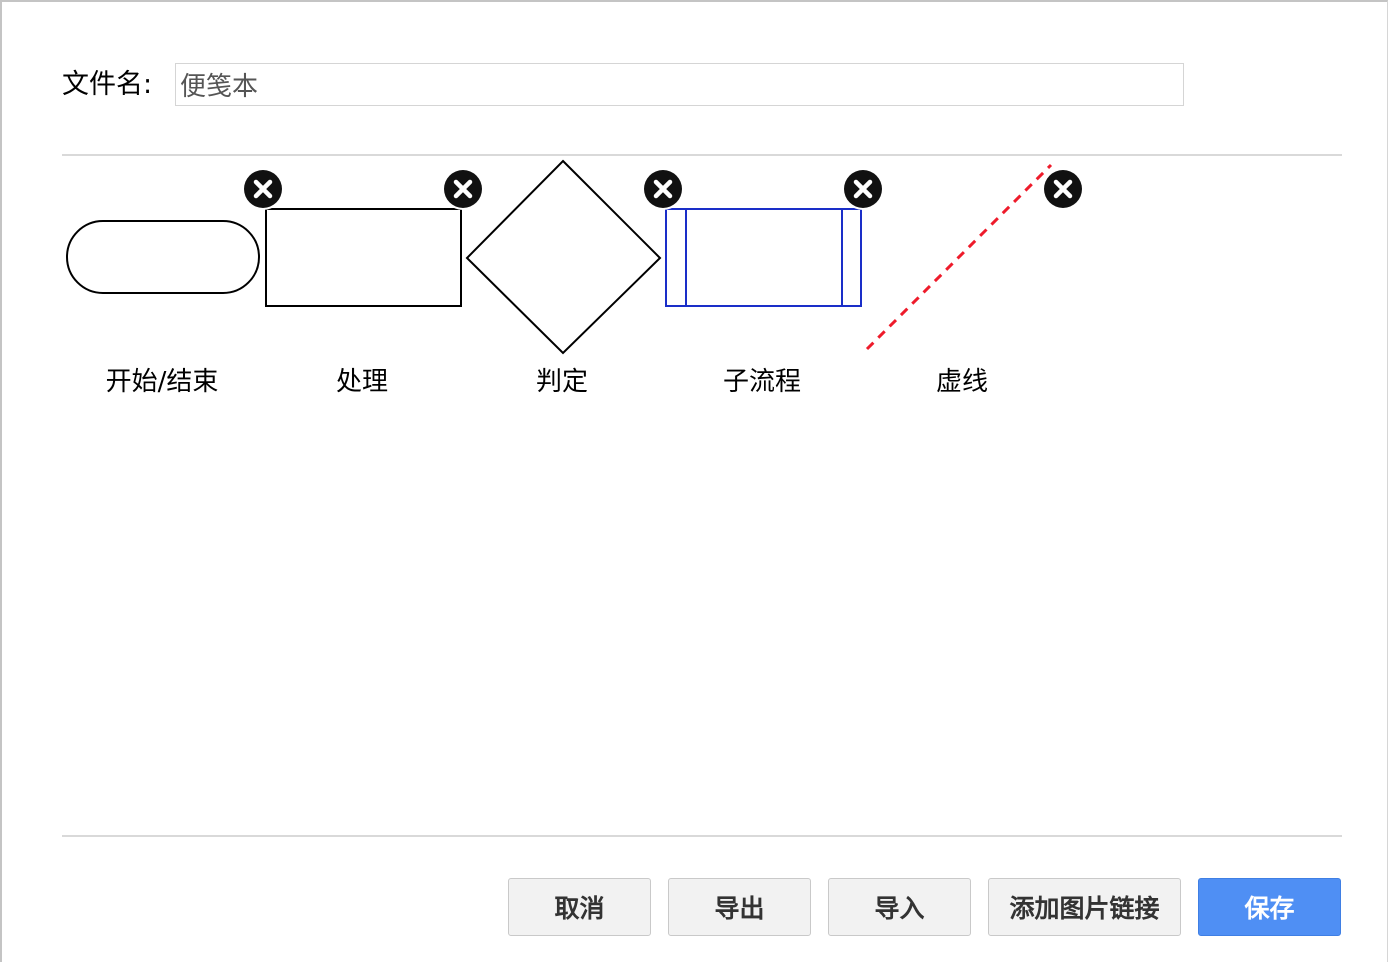  I want to click on shape-dashed-line, so click(959, 257).